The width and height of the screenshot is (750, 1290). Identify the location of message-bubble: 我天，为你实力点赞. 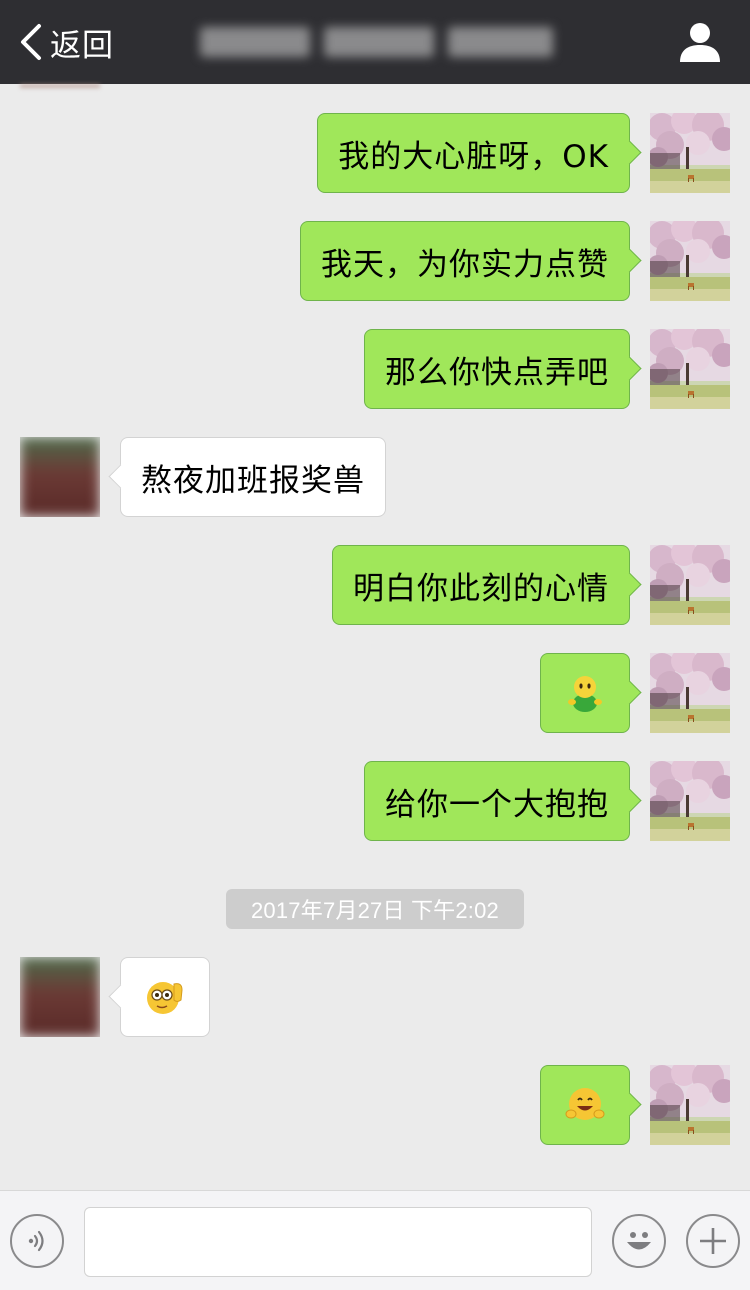
(465, 261).